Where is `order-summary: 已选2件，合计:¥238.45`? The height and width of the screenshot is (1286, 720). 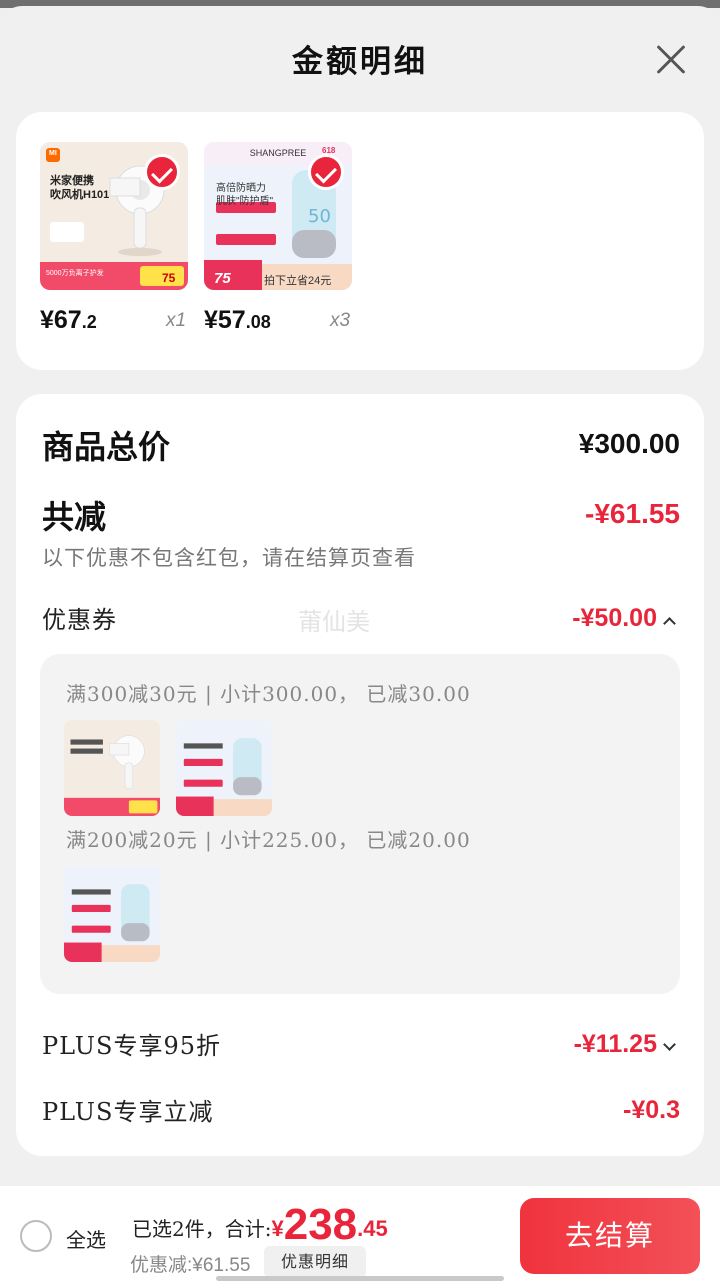
order-summary: 已选2件，合计:¥238.45 is located at coordinates (260, 1225).